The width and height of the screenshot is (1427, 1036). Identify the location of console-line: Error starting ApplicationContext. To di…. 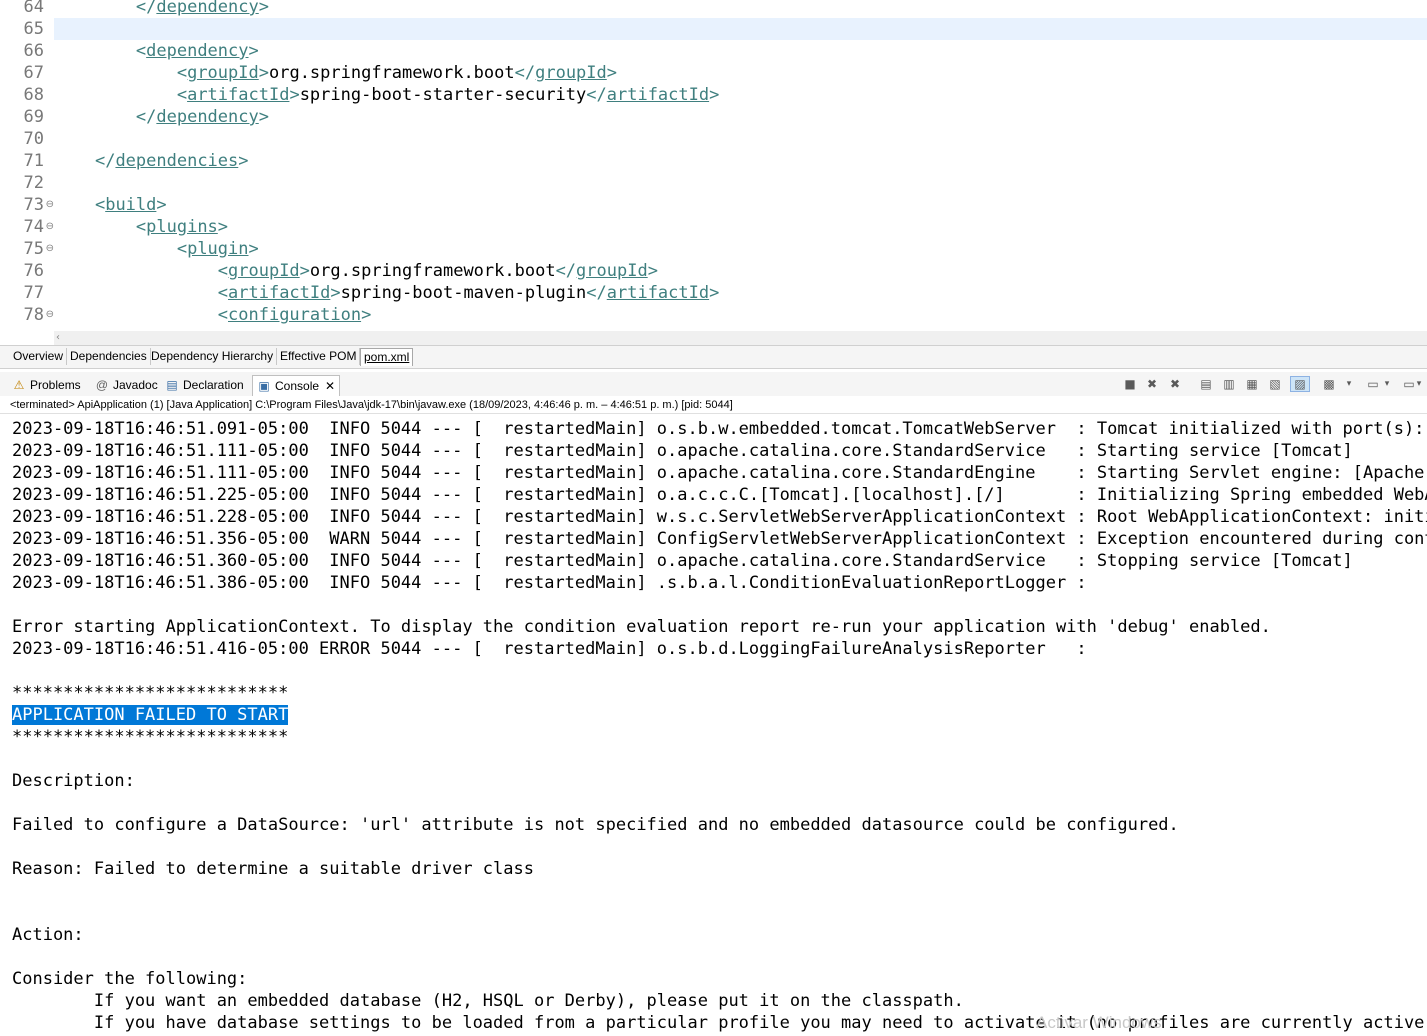
(641, 627).